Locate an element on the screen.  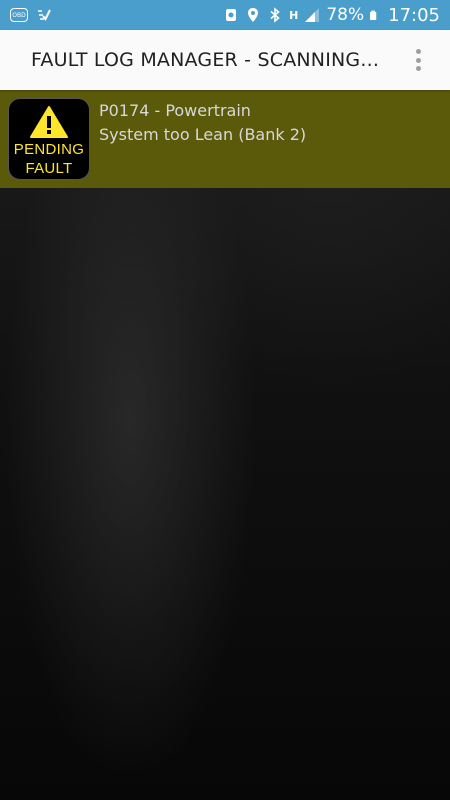
warning-icon is located at coordinates (49, 122).